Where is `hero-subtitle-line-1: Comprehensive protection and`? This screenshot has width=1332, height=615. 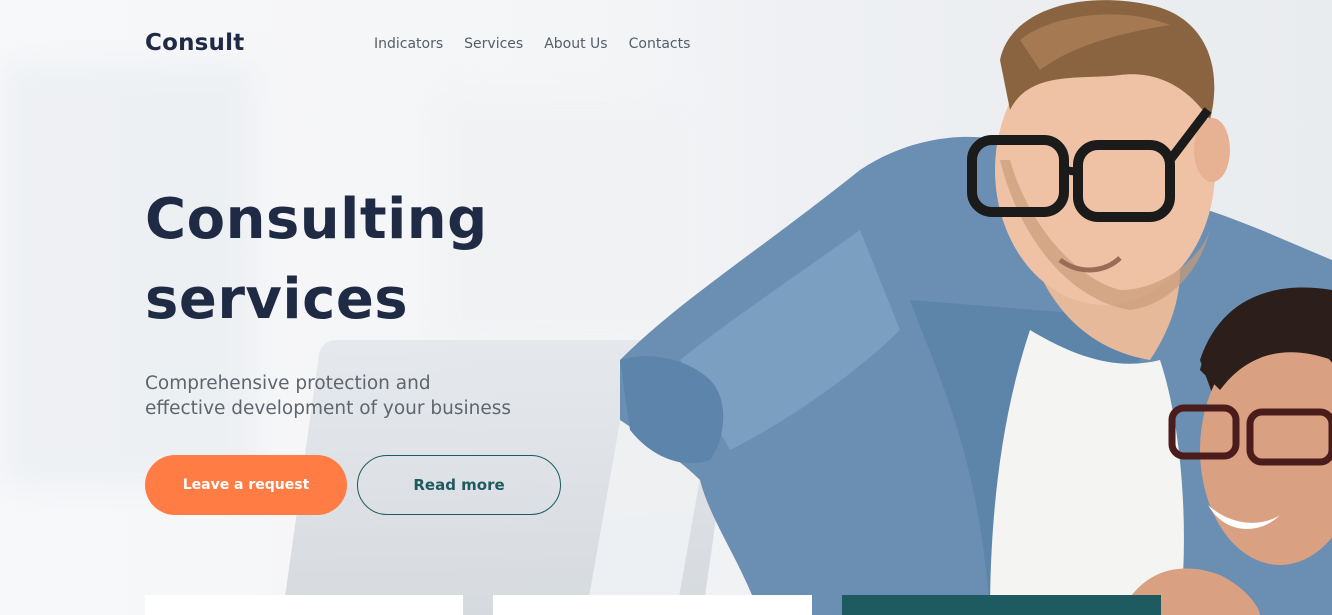
hero-subtitle-line-1: Comprehensive protection and is located at coordinates (288, 383).